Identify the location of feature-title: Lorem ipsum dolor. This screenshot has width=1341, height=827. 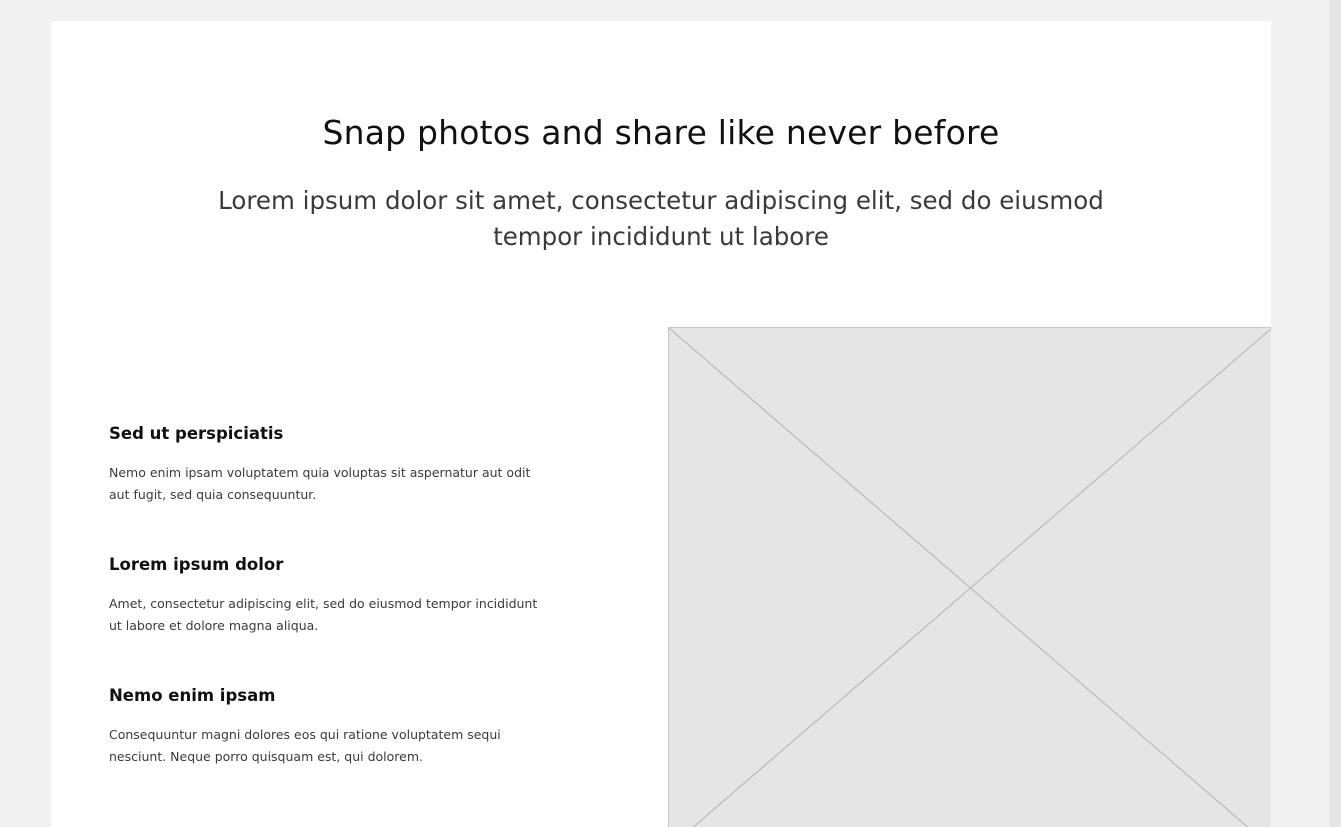
(196, 564).